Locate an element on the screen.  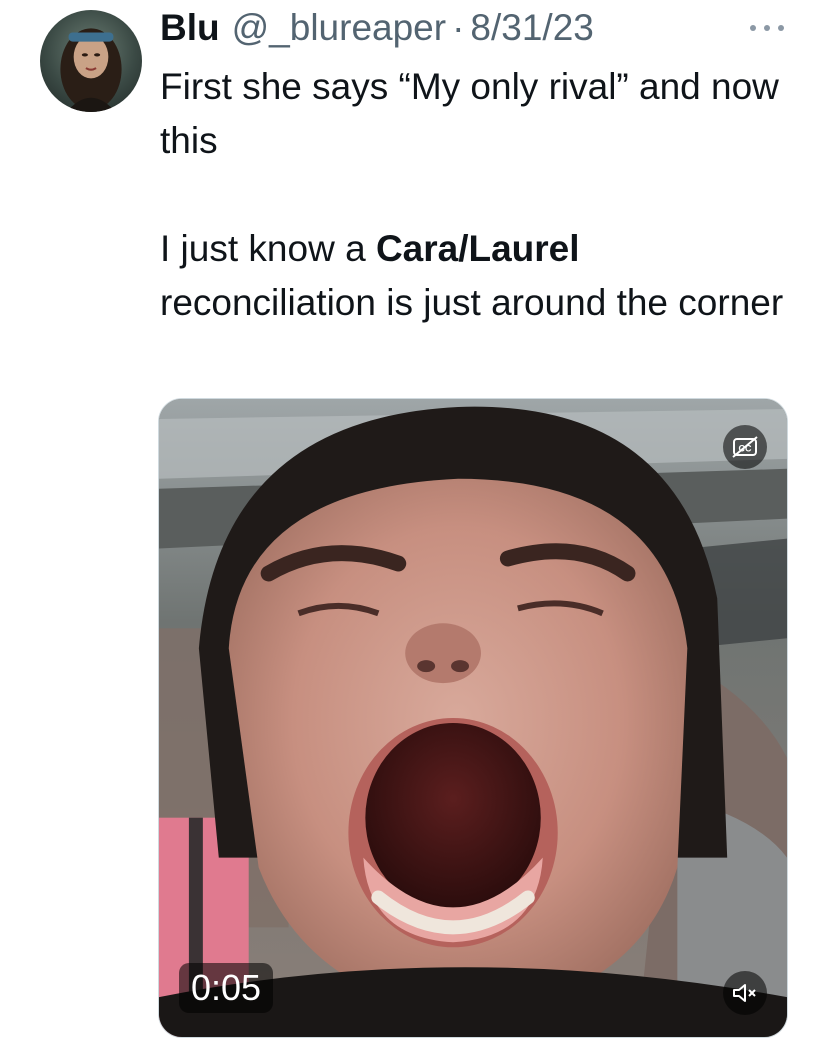
profile-avatar is located at coordinates (91, 61).